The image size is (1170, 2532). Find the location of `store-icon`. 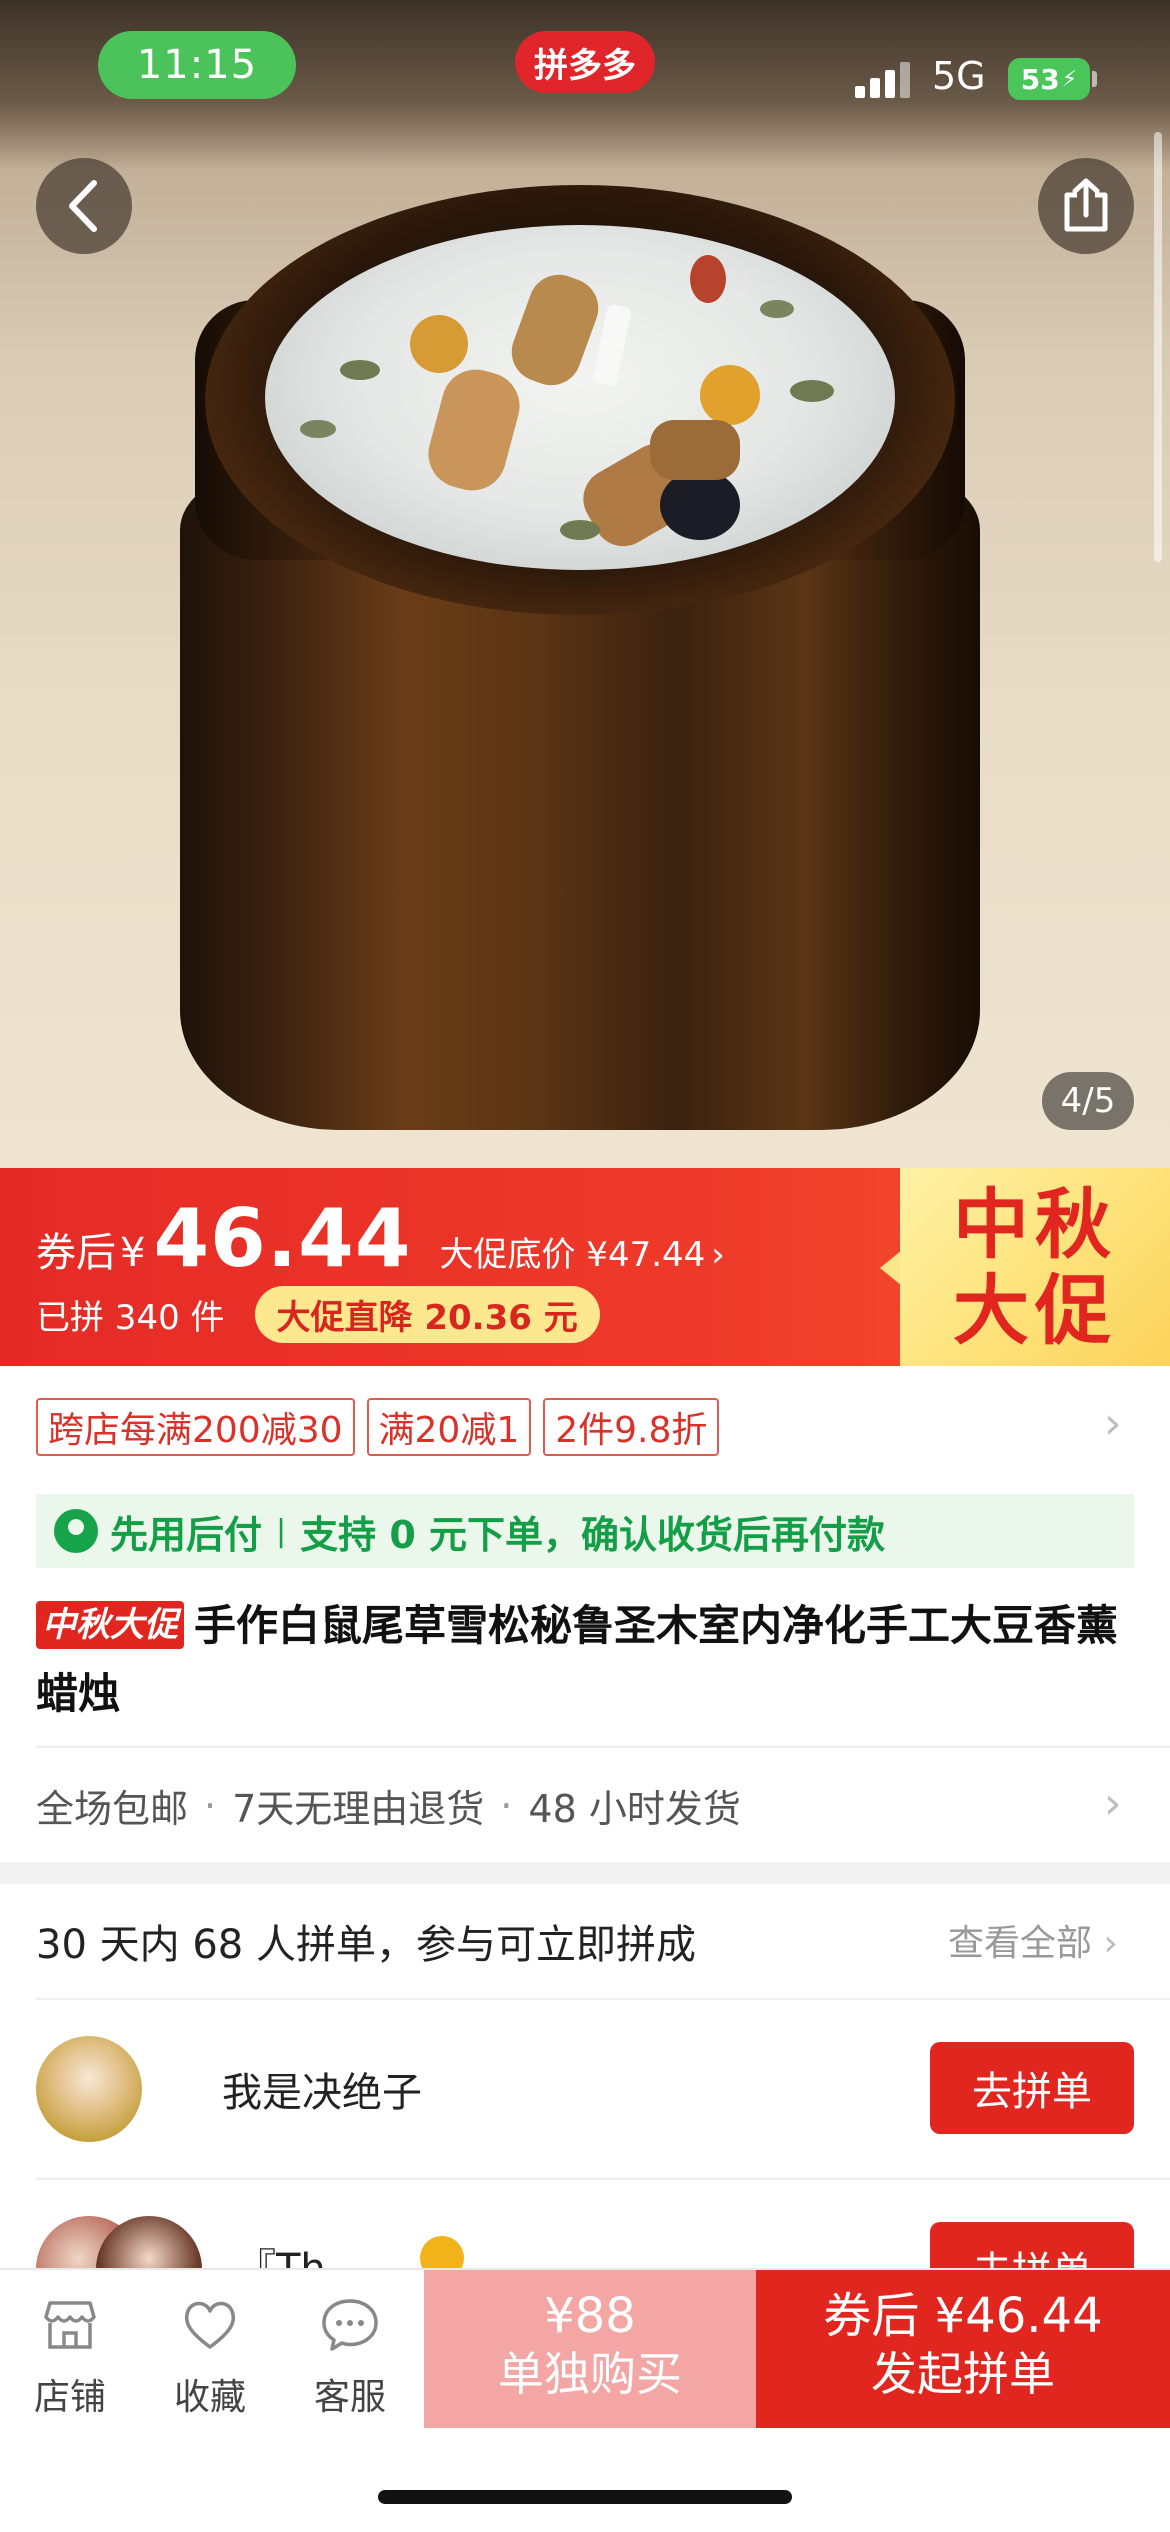

store-icon is located at coordinates (70, 2325).